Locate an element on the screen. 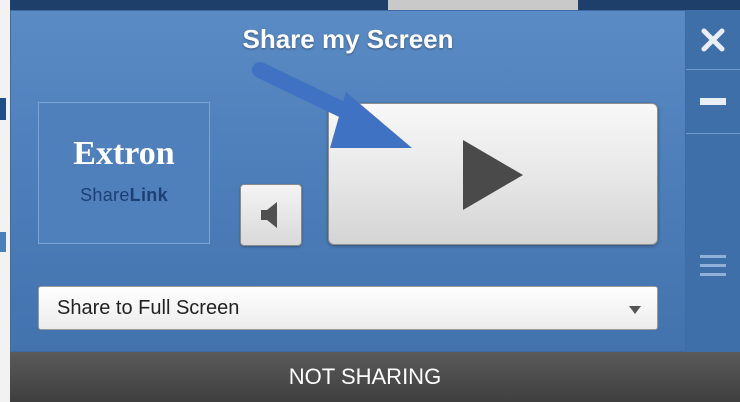 This screenshot has width=740, height=402. minimize-button is located at coordinates (713, 102).